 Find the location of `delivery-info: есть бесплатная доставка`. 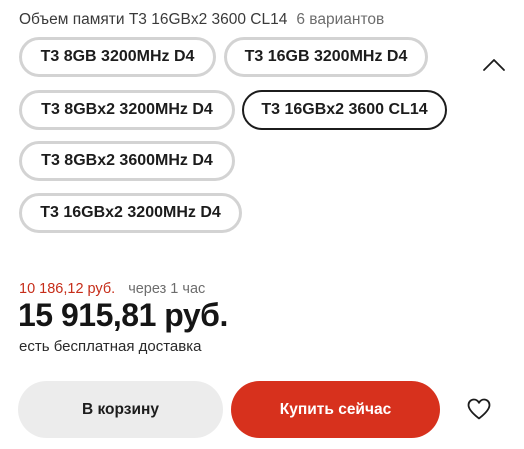

delivery-info: есть бесплатная доставка is located at coordinates (110, 346).